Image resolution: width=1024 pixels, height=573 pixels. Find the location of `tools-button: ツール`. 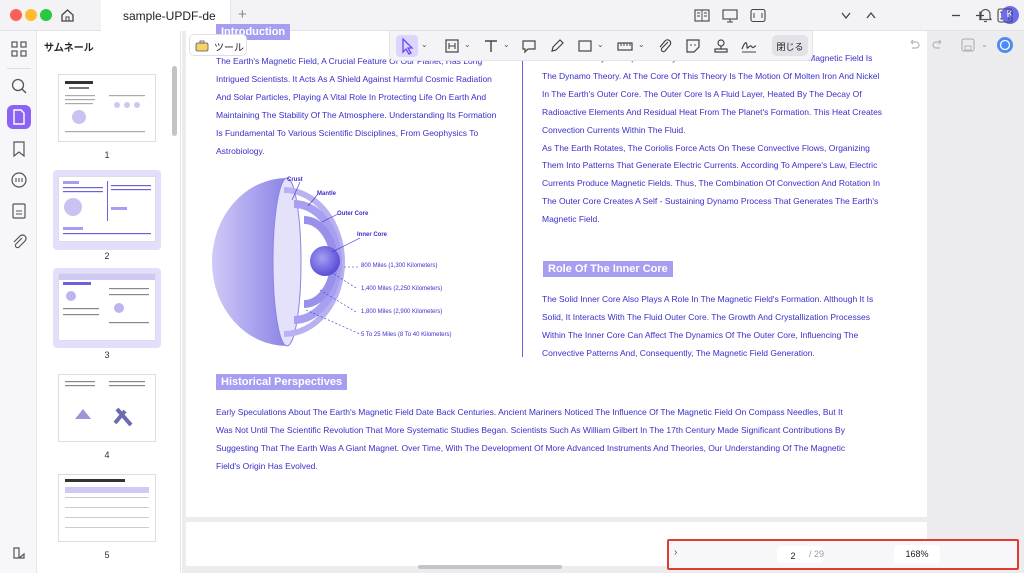

tools-button: ツール is located at coordinates (218, 45).